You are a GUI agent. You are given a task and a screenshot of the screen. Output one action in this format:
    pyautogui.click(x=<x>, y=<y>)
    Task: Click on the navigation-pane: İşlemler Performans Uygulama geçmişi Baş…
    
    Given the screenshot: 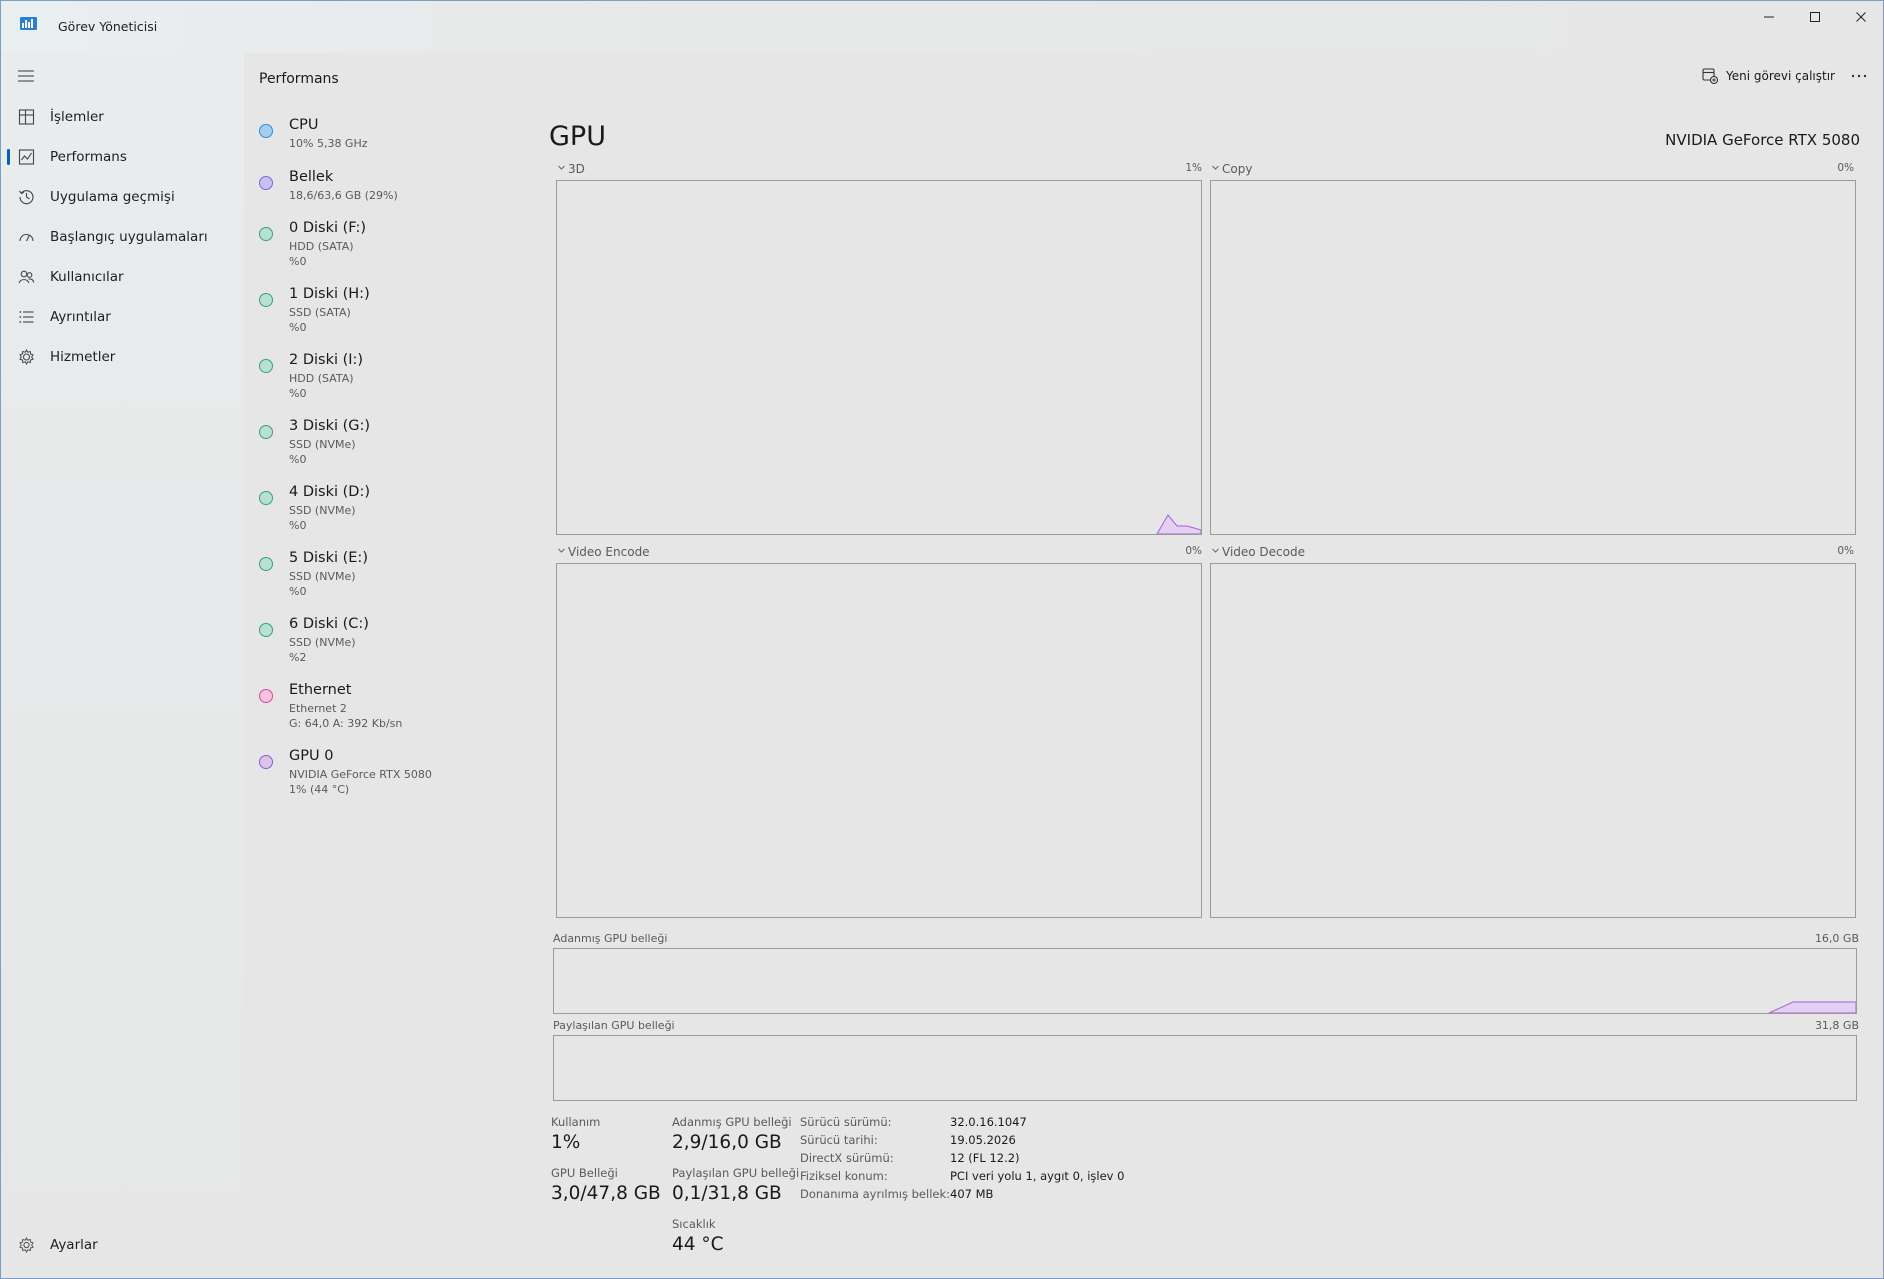 What is the action you would take?
    pyautogui.click(x=122, y=665)
    